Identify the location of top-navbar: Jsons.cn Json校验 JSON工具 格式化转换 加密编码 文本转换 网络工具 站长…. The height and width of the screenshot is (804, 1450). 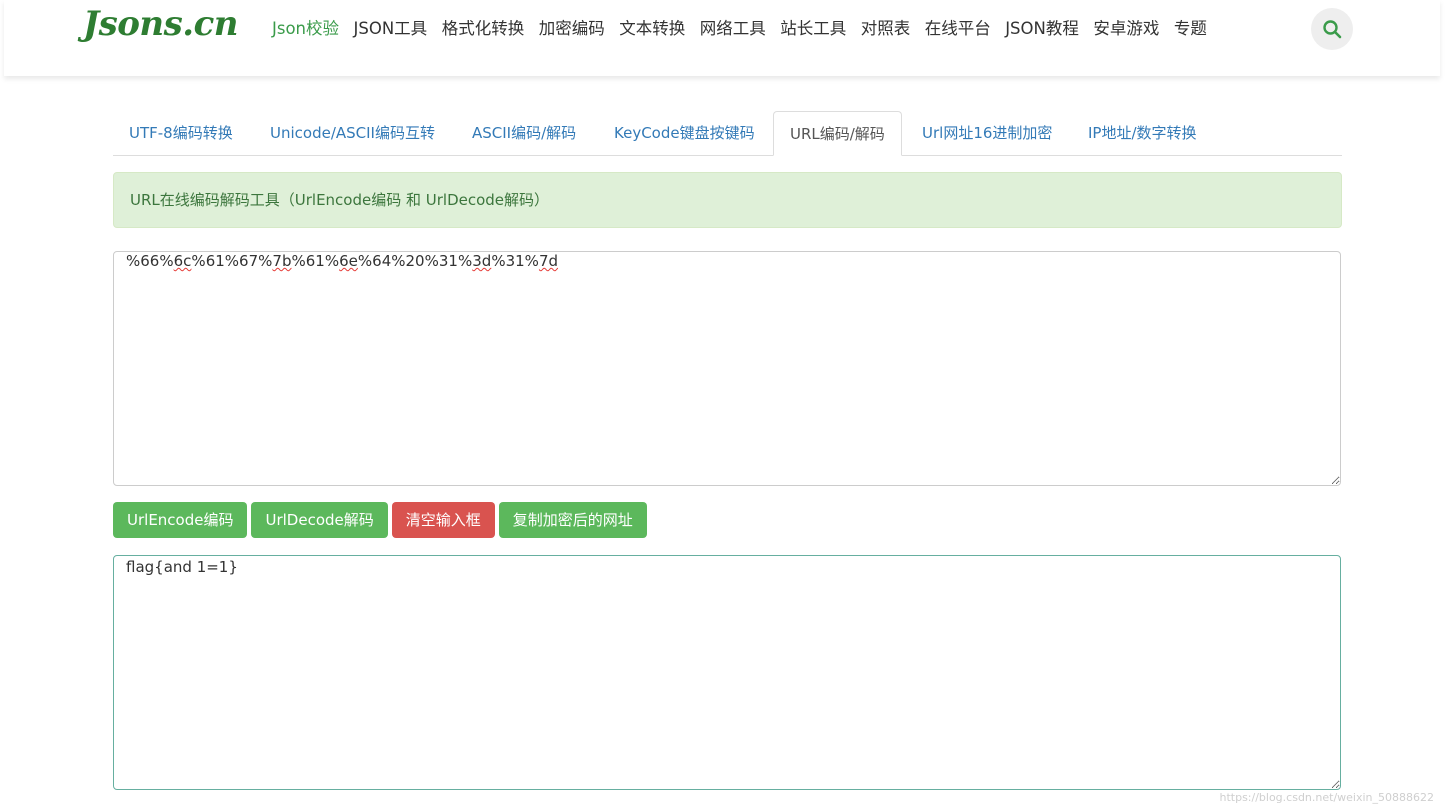
(722, 38).